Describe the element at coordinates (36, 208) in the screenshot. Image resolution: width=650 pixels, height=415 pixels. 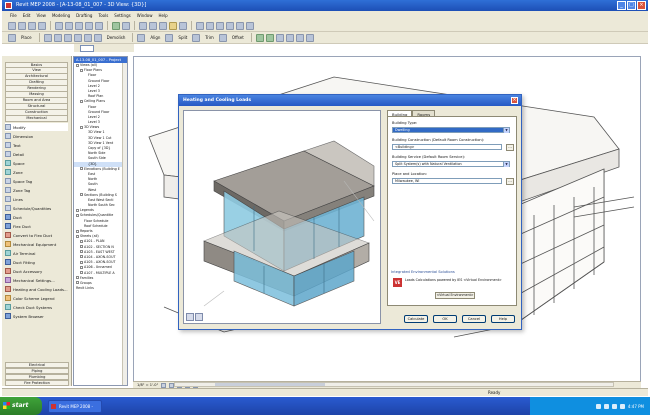
I see `design-item-schedule-quantities: Schedule/Quantities` at that location.